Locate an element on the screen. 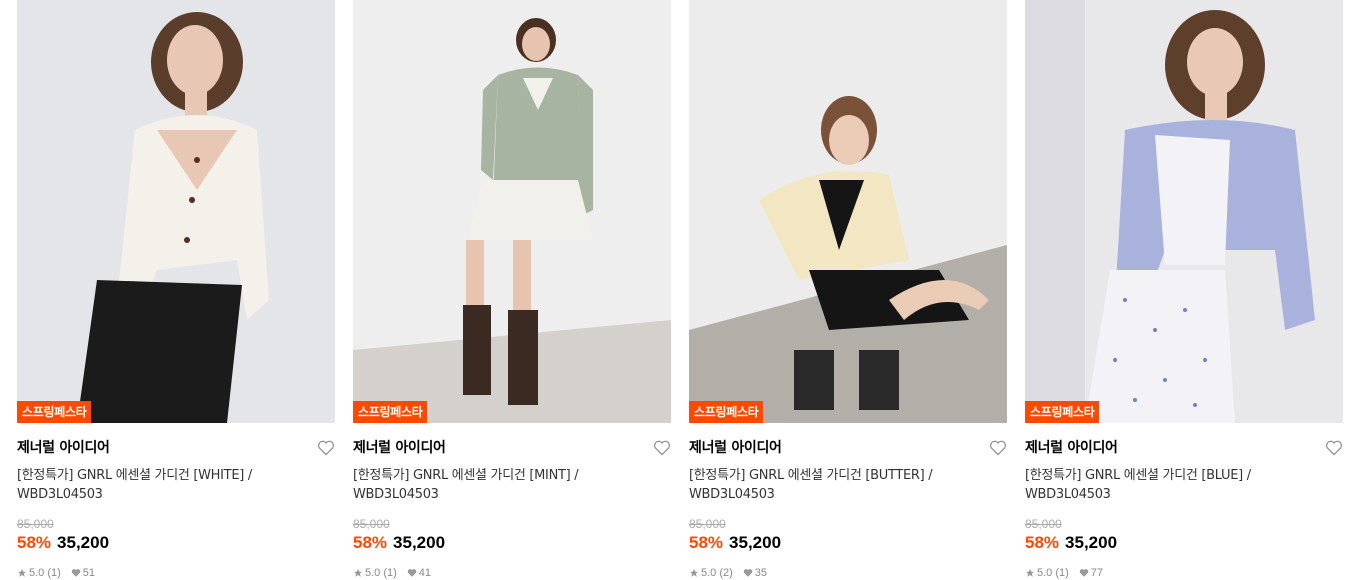  likes-group: 41 is located at coordinates (419, 573).